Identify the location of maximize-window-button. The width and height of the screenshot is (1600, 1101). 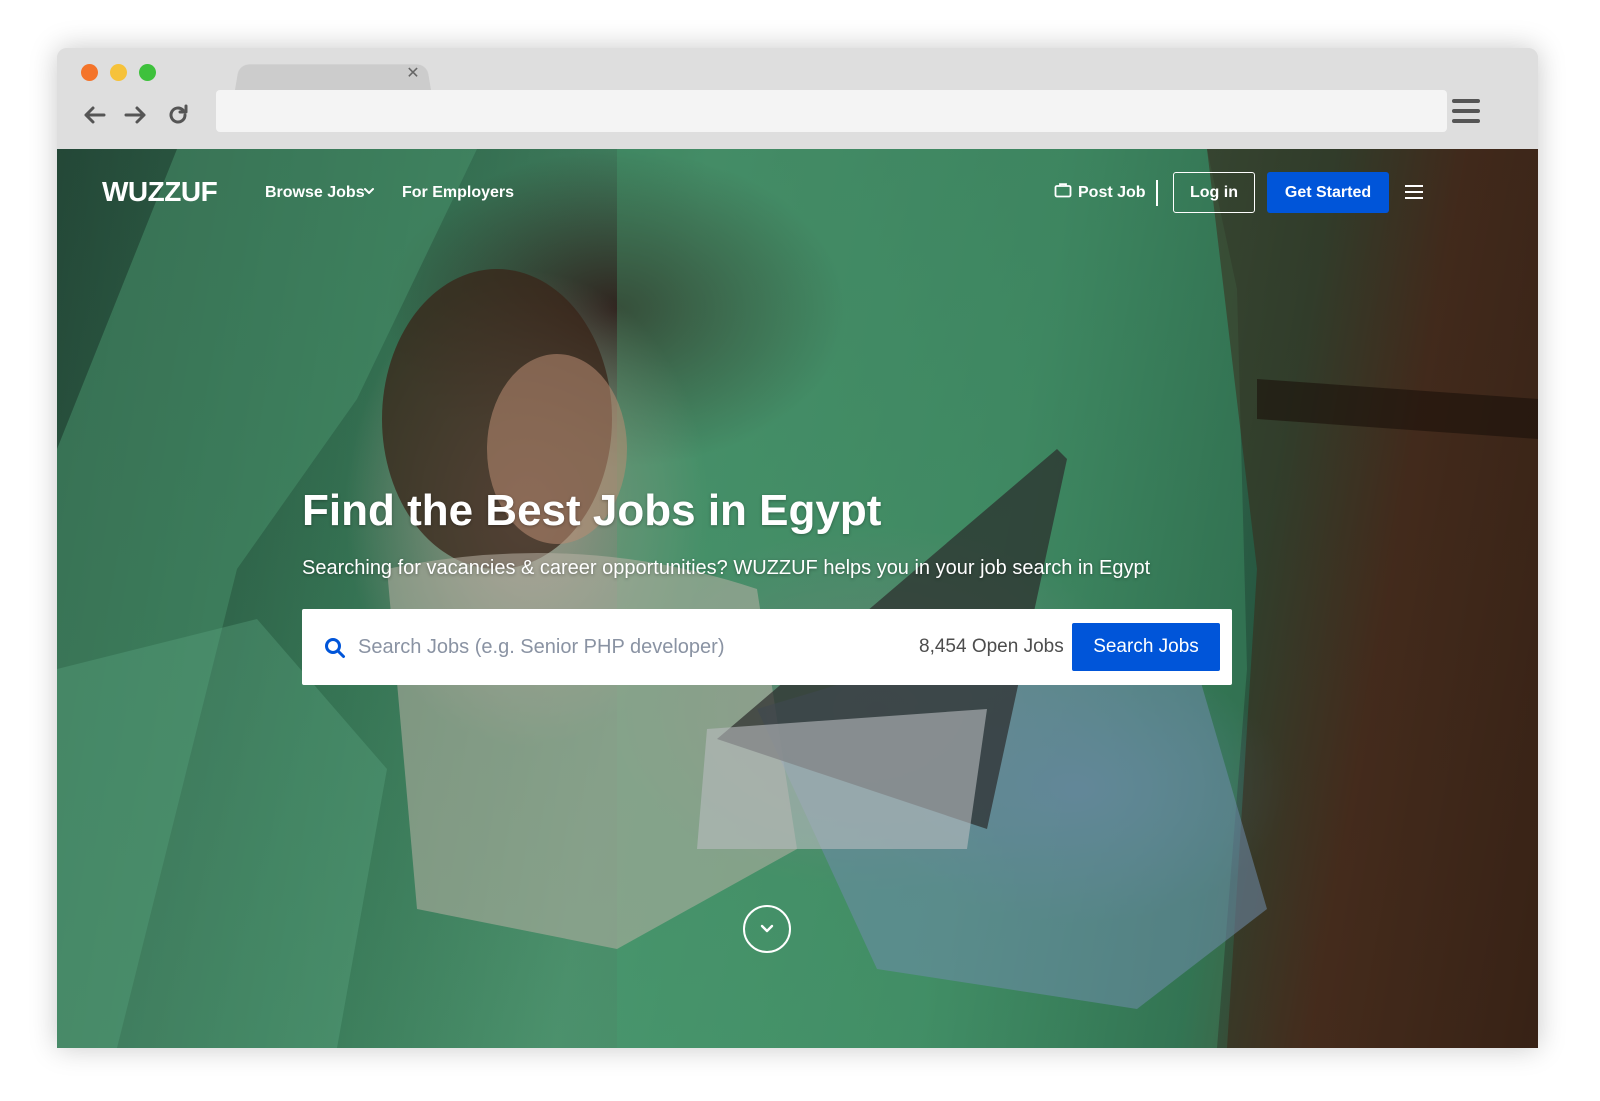
(147, 72).